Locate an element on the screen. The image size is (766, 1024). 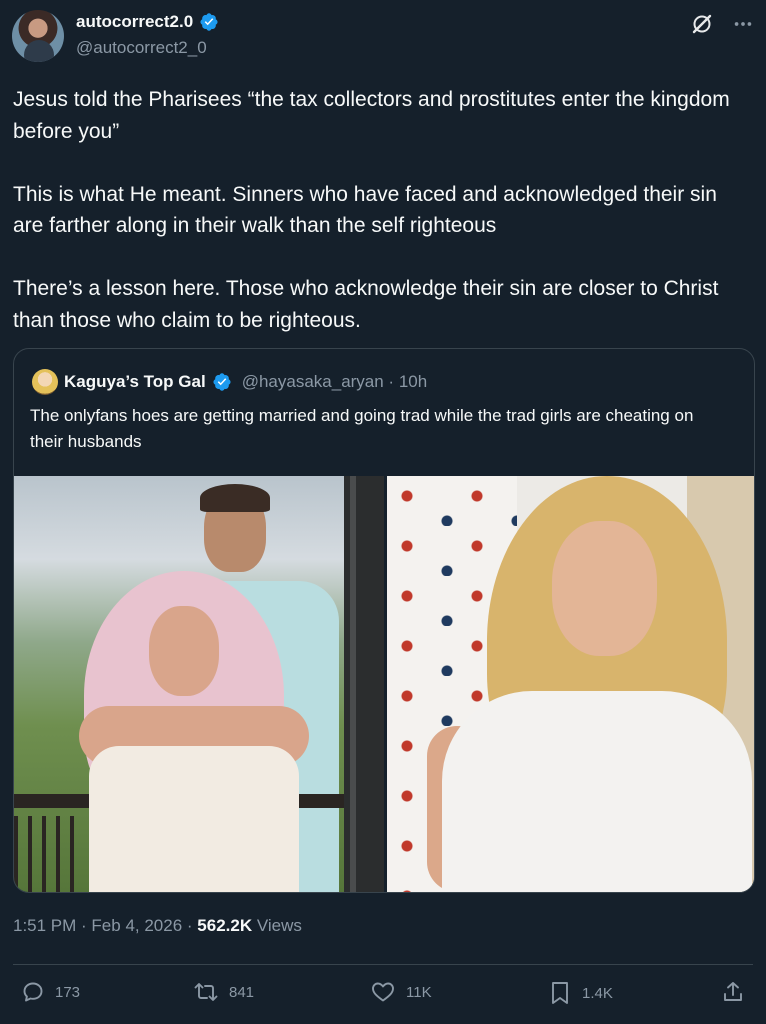
quoted-author-display-name: Kaguya’s Top Gal is located at coordinates (135, 381).